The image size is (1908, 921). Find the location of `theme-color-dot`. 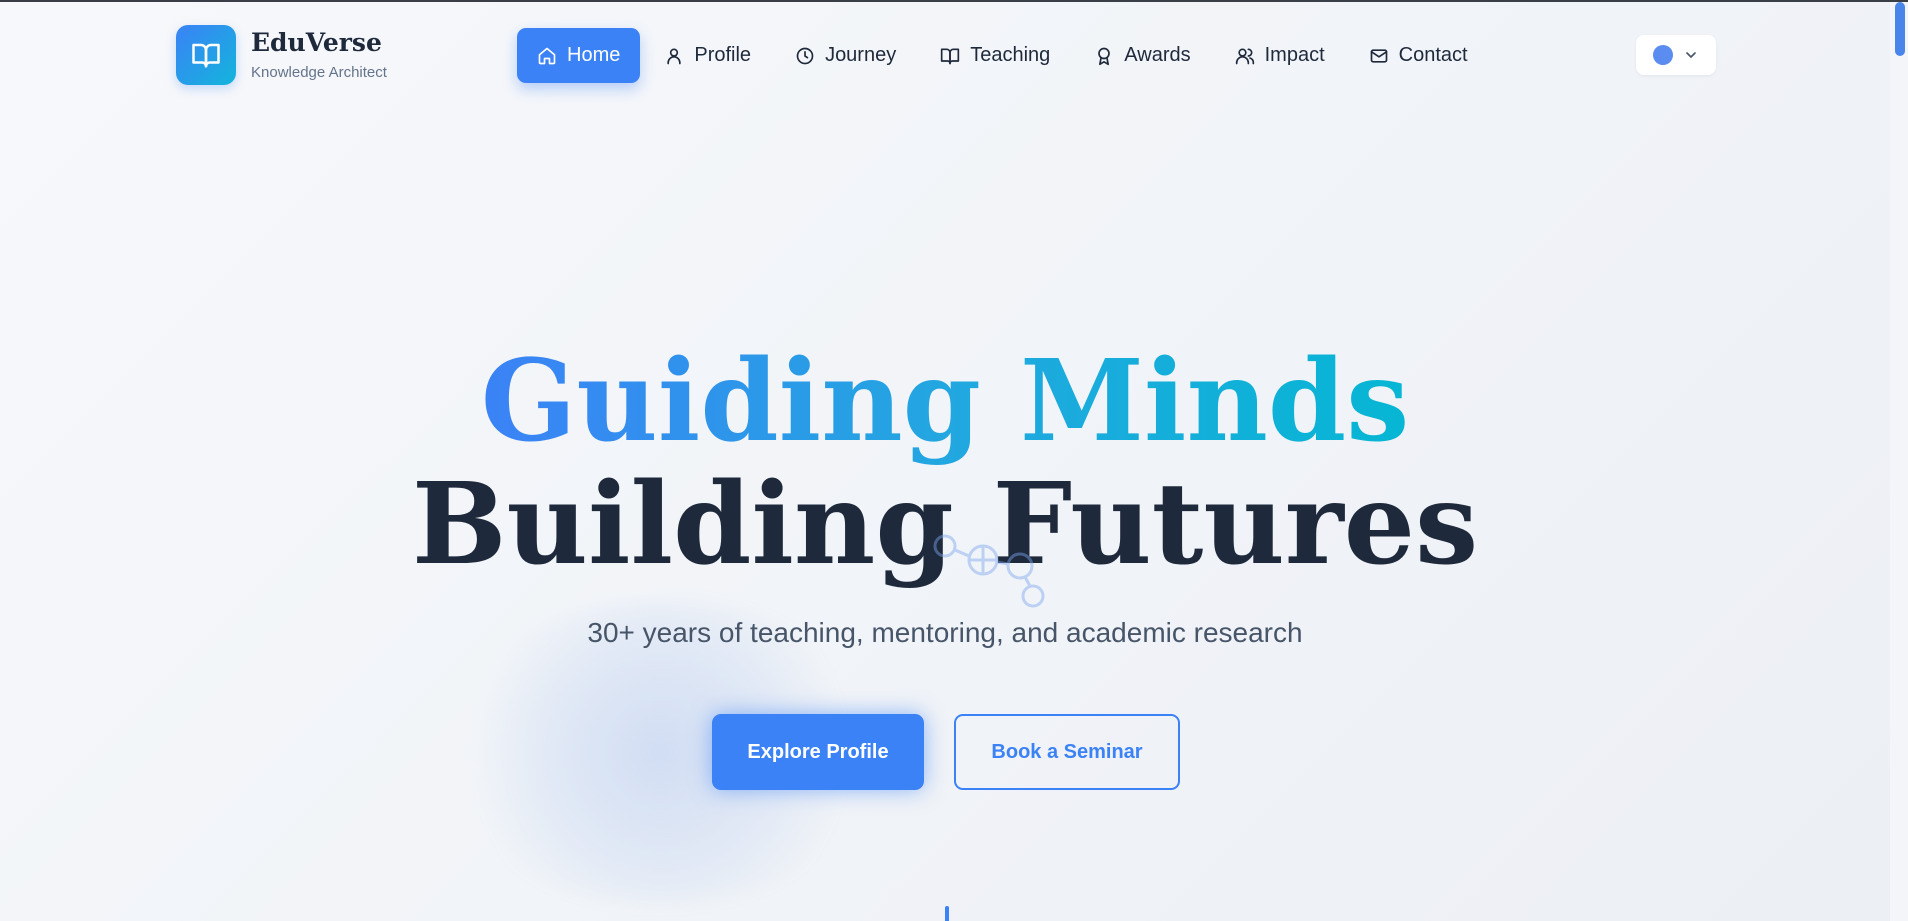

theme-color-dot is located at coordinates (1663, 55).